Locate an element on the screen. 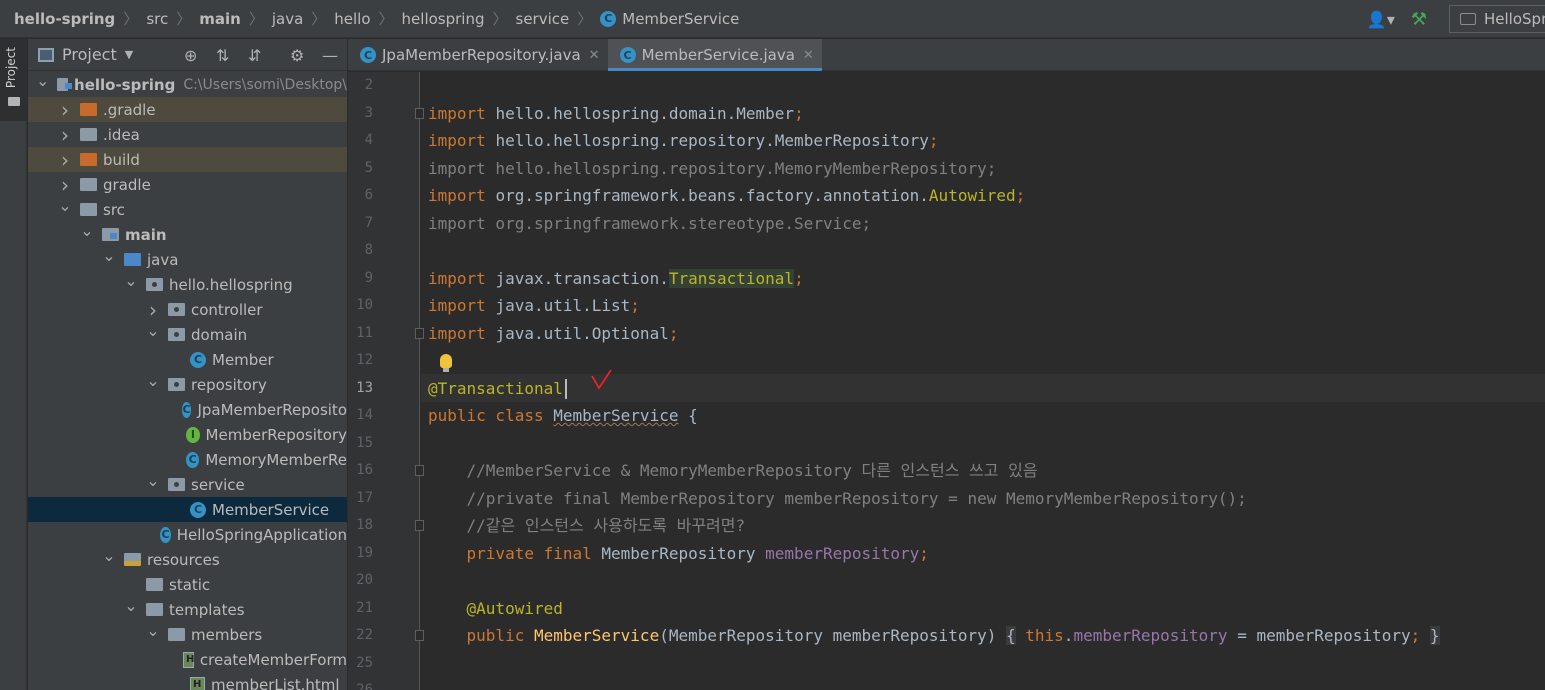 The image size is (1545, 690). tree-item: ⌄ main is located at coordinates (187, 234).